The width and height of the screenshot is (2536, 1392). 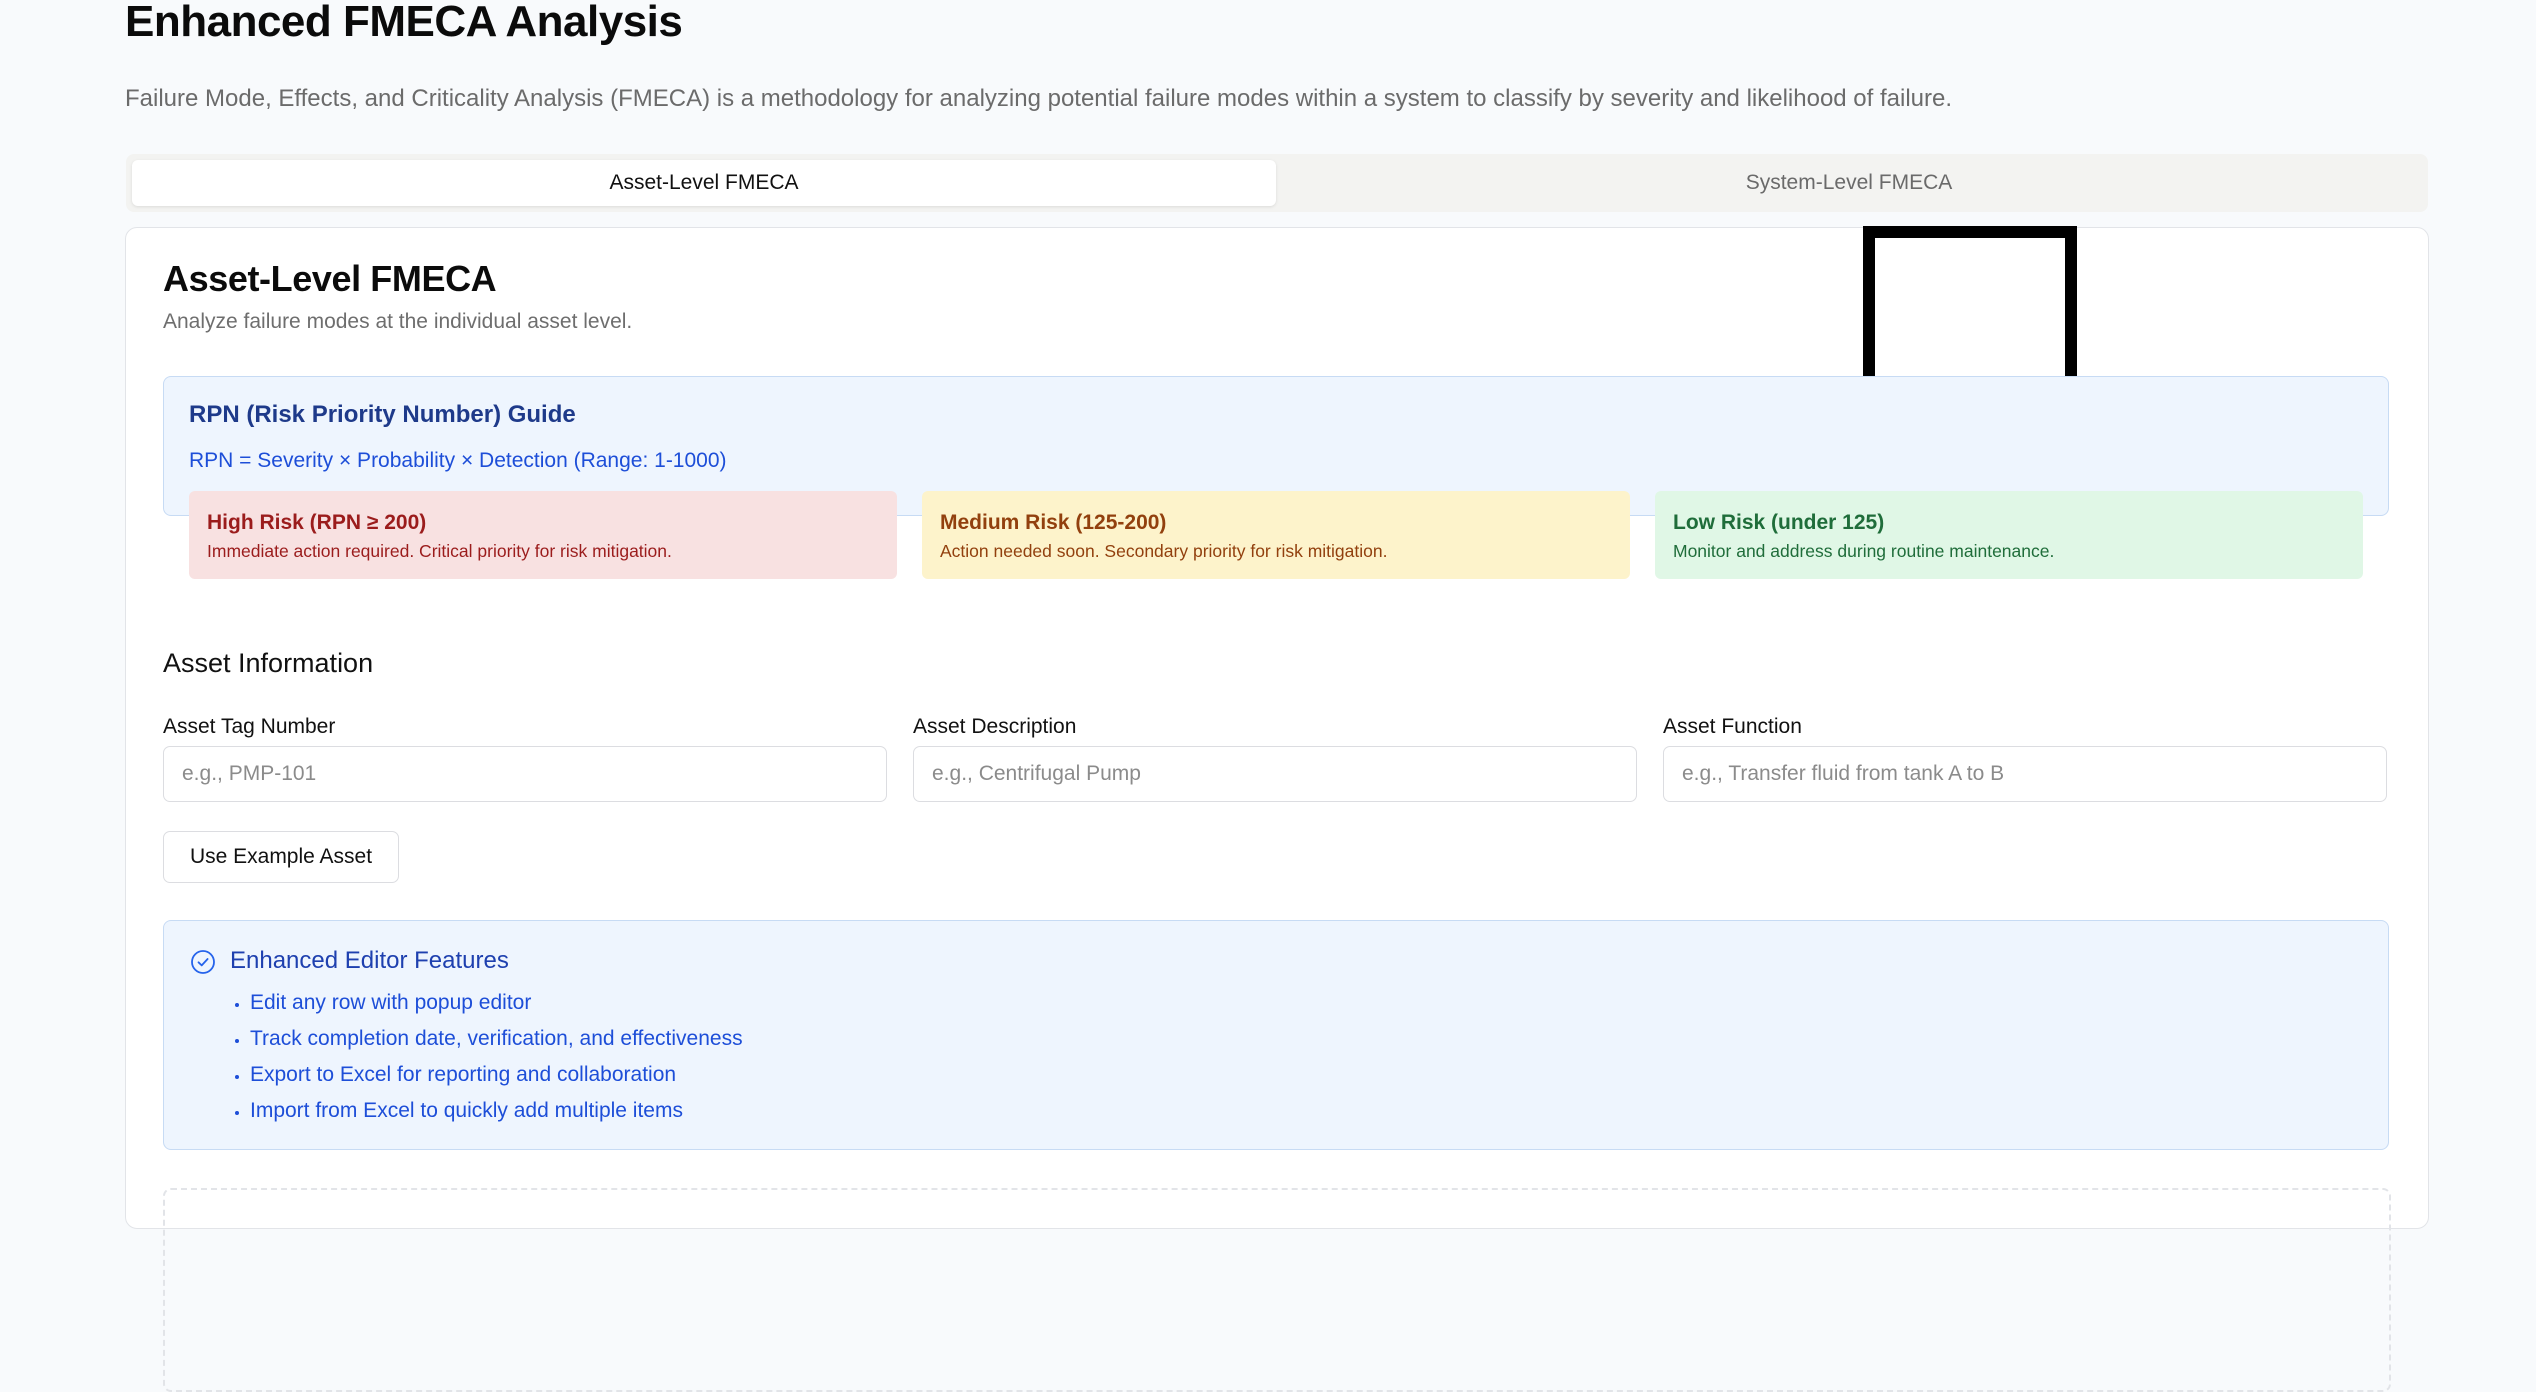 What do you see at coordinates (369, 960) in the screenshot?
I see `features-title: Enhanced Editor Features` at bounding box center [369, 960].